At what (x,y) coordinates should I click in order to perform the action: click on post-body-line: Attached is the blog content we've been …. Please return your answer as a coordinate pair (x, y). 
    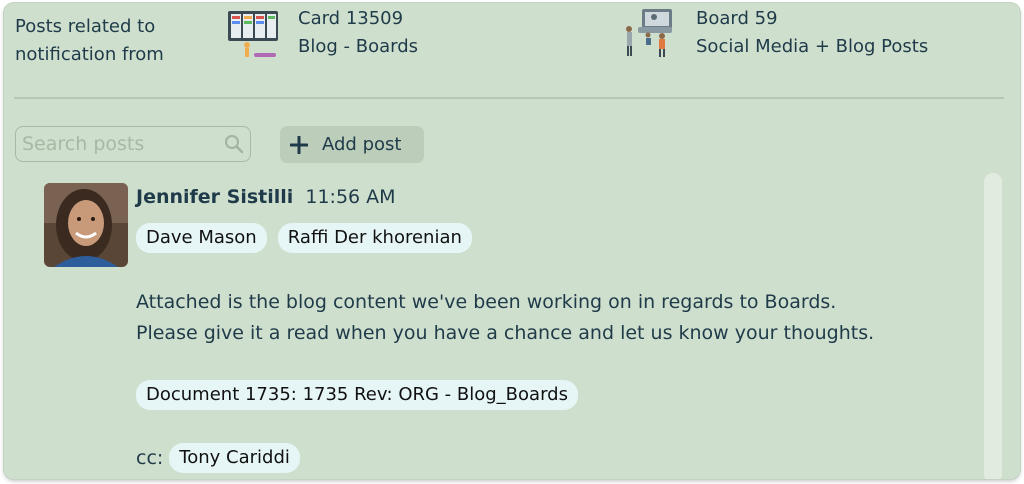
    Looking at the image, I should click on (486, 302).